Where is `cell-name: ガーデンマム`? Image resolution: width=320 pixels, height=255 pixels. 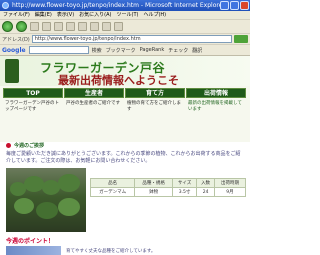 cell-name: ガーデンマム is located at coordinates (112, 192).